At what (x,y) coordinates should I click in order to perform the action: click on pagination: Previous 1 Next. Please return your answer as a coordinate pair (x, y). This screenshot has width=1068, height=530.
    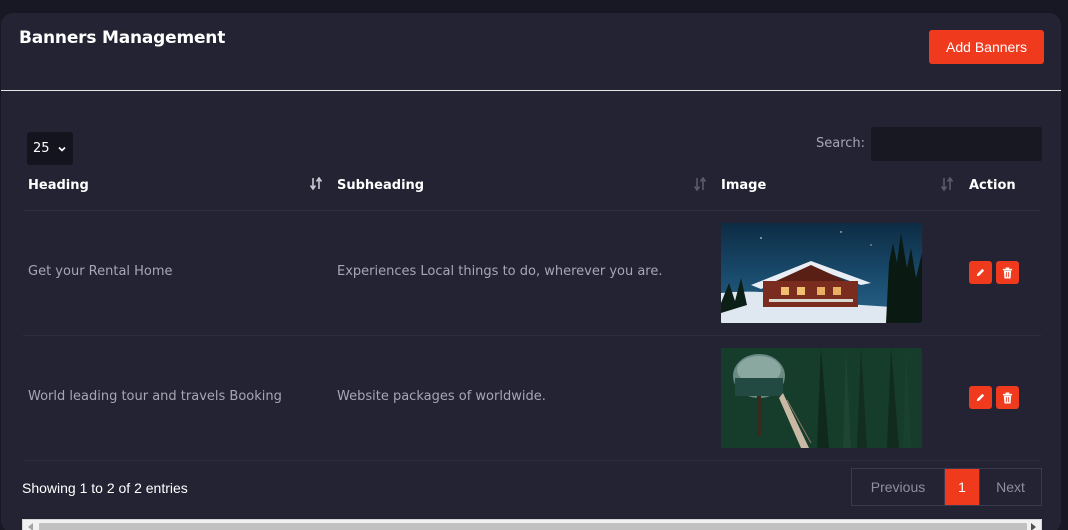
    Looking at the image, I should click on (946, 487).